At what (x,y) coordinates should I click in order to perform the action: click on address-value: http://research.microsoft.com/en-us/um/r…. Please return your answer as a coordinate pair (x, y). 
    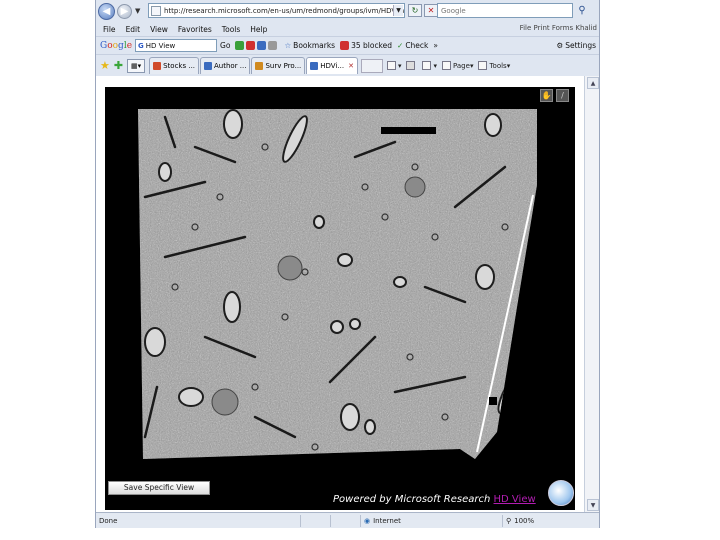
    Looking at the image, I should click on (284, 10).